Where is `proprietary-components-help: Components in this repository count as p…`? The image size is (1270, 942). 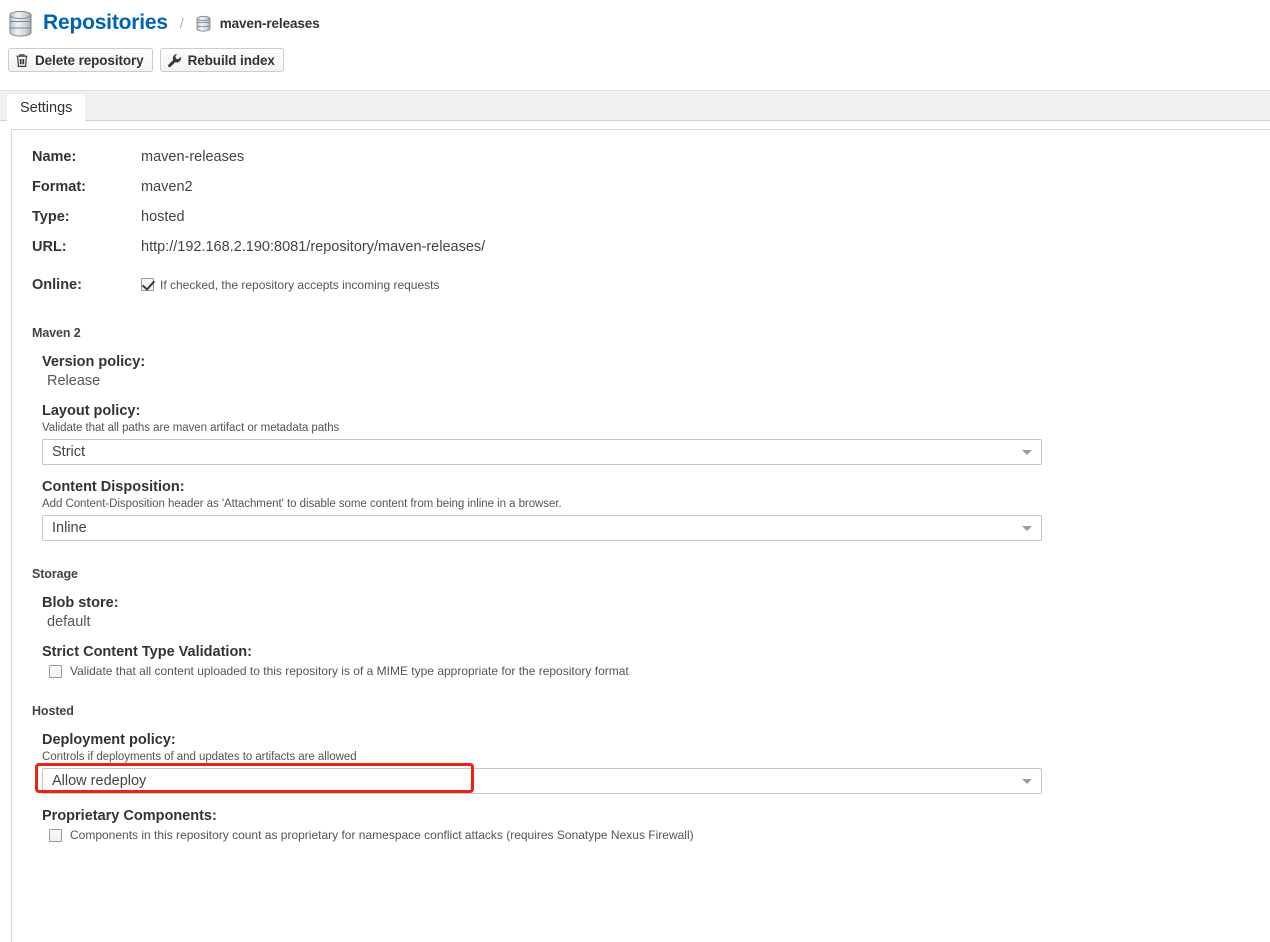
proprietary-components-help: Components in this repository count as p… is located at coordinates (382, 835).